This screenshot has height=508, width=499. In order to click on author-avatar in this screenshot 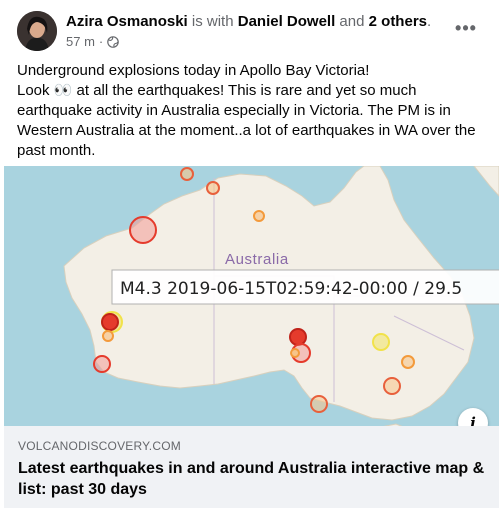, I will do `click(37, 31)`.